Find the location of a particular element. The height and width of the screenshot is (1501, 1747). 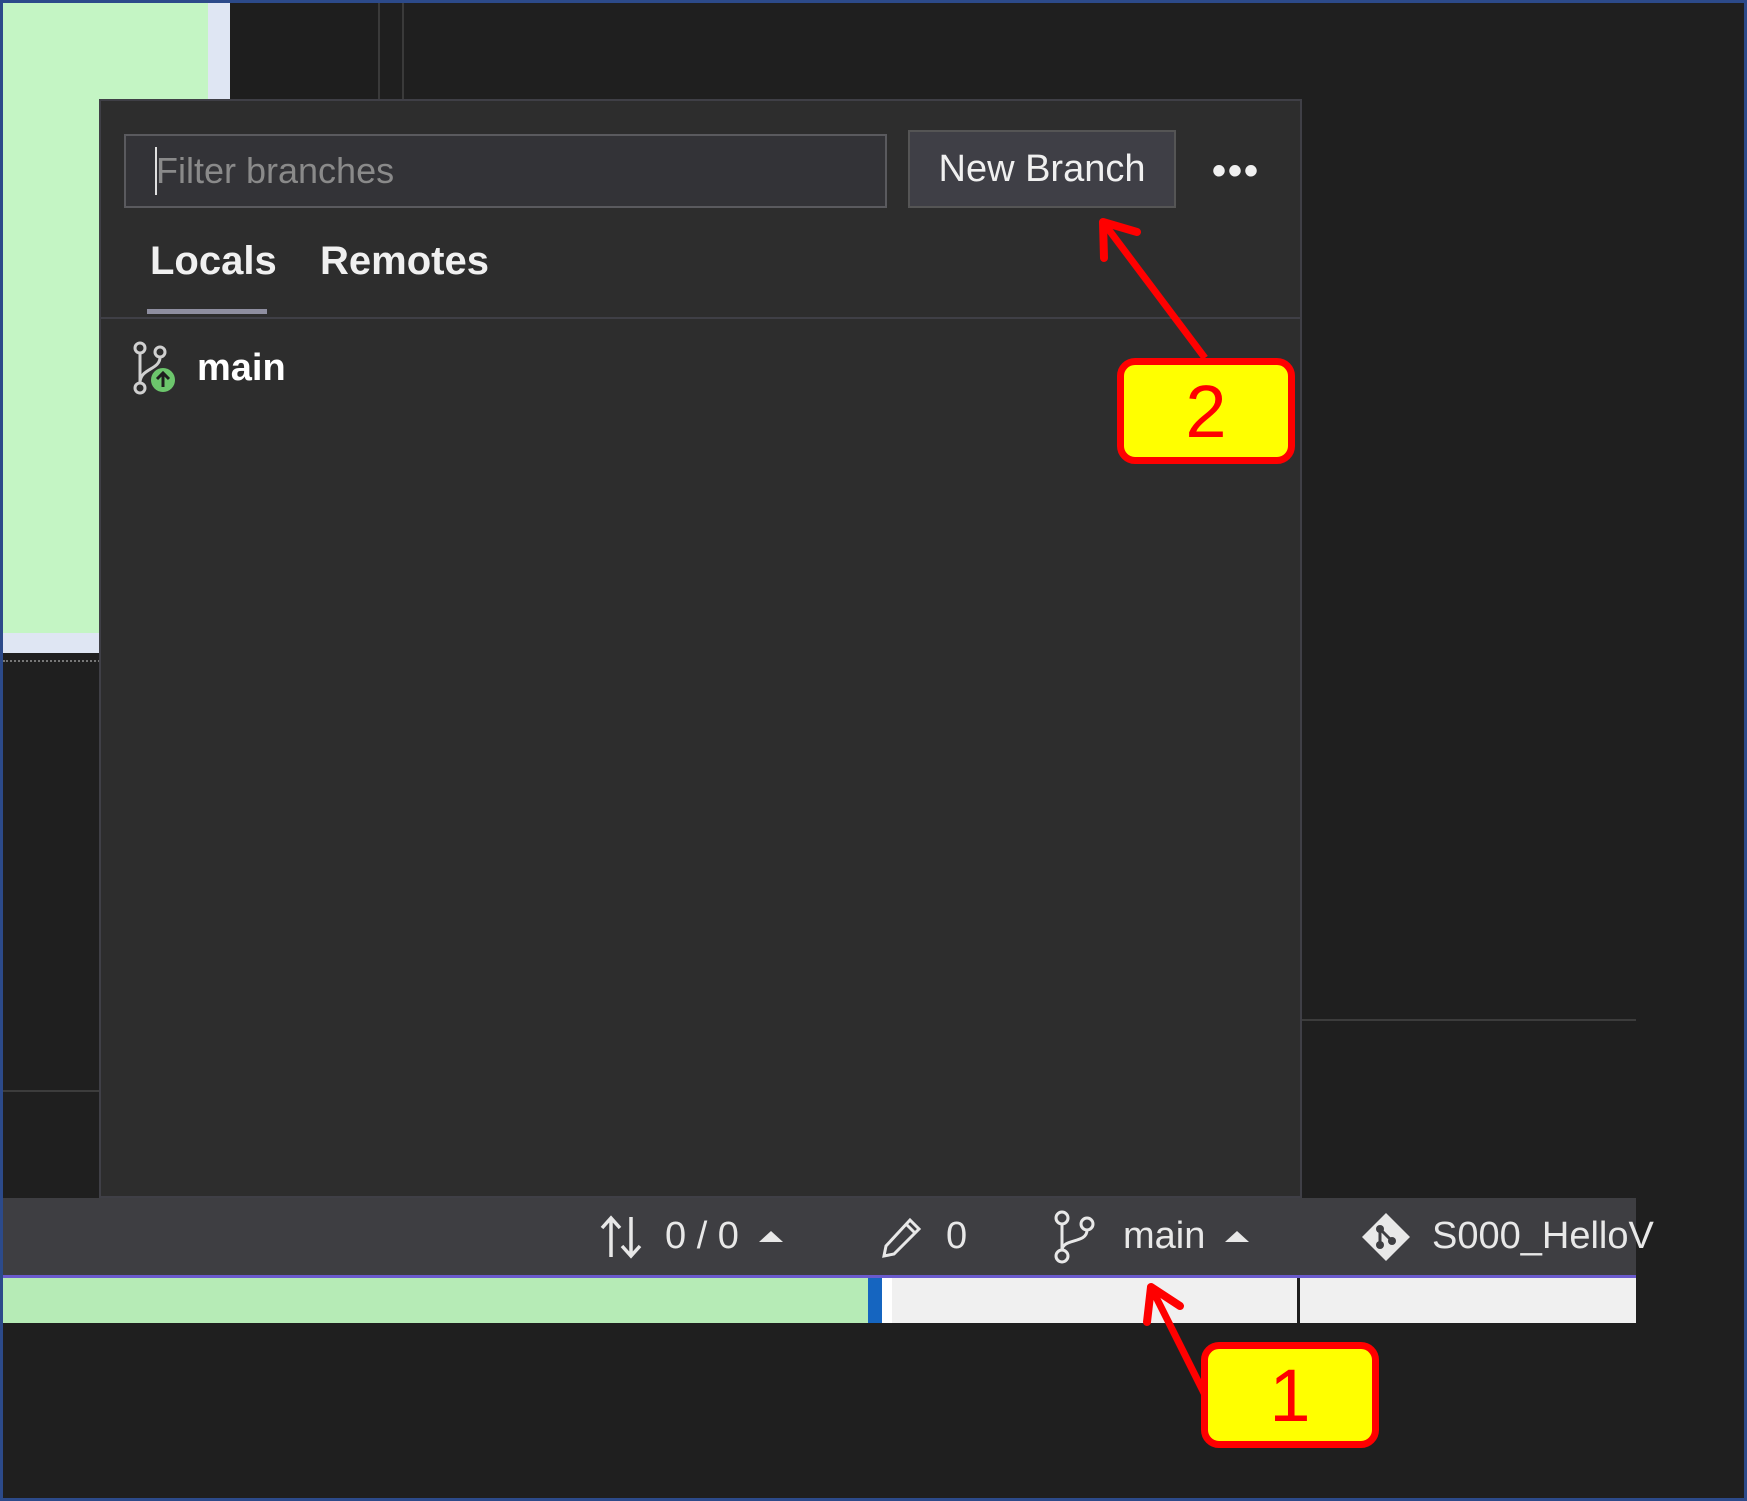

status-bar: 0 / 0 0 main S000_HelloV is located at coordinates (828, 1238).